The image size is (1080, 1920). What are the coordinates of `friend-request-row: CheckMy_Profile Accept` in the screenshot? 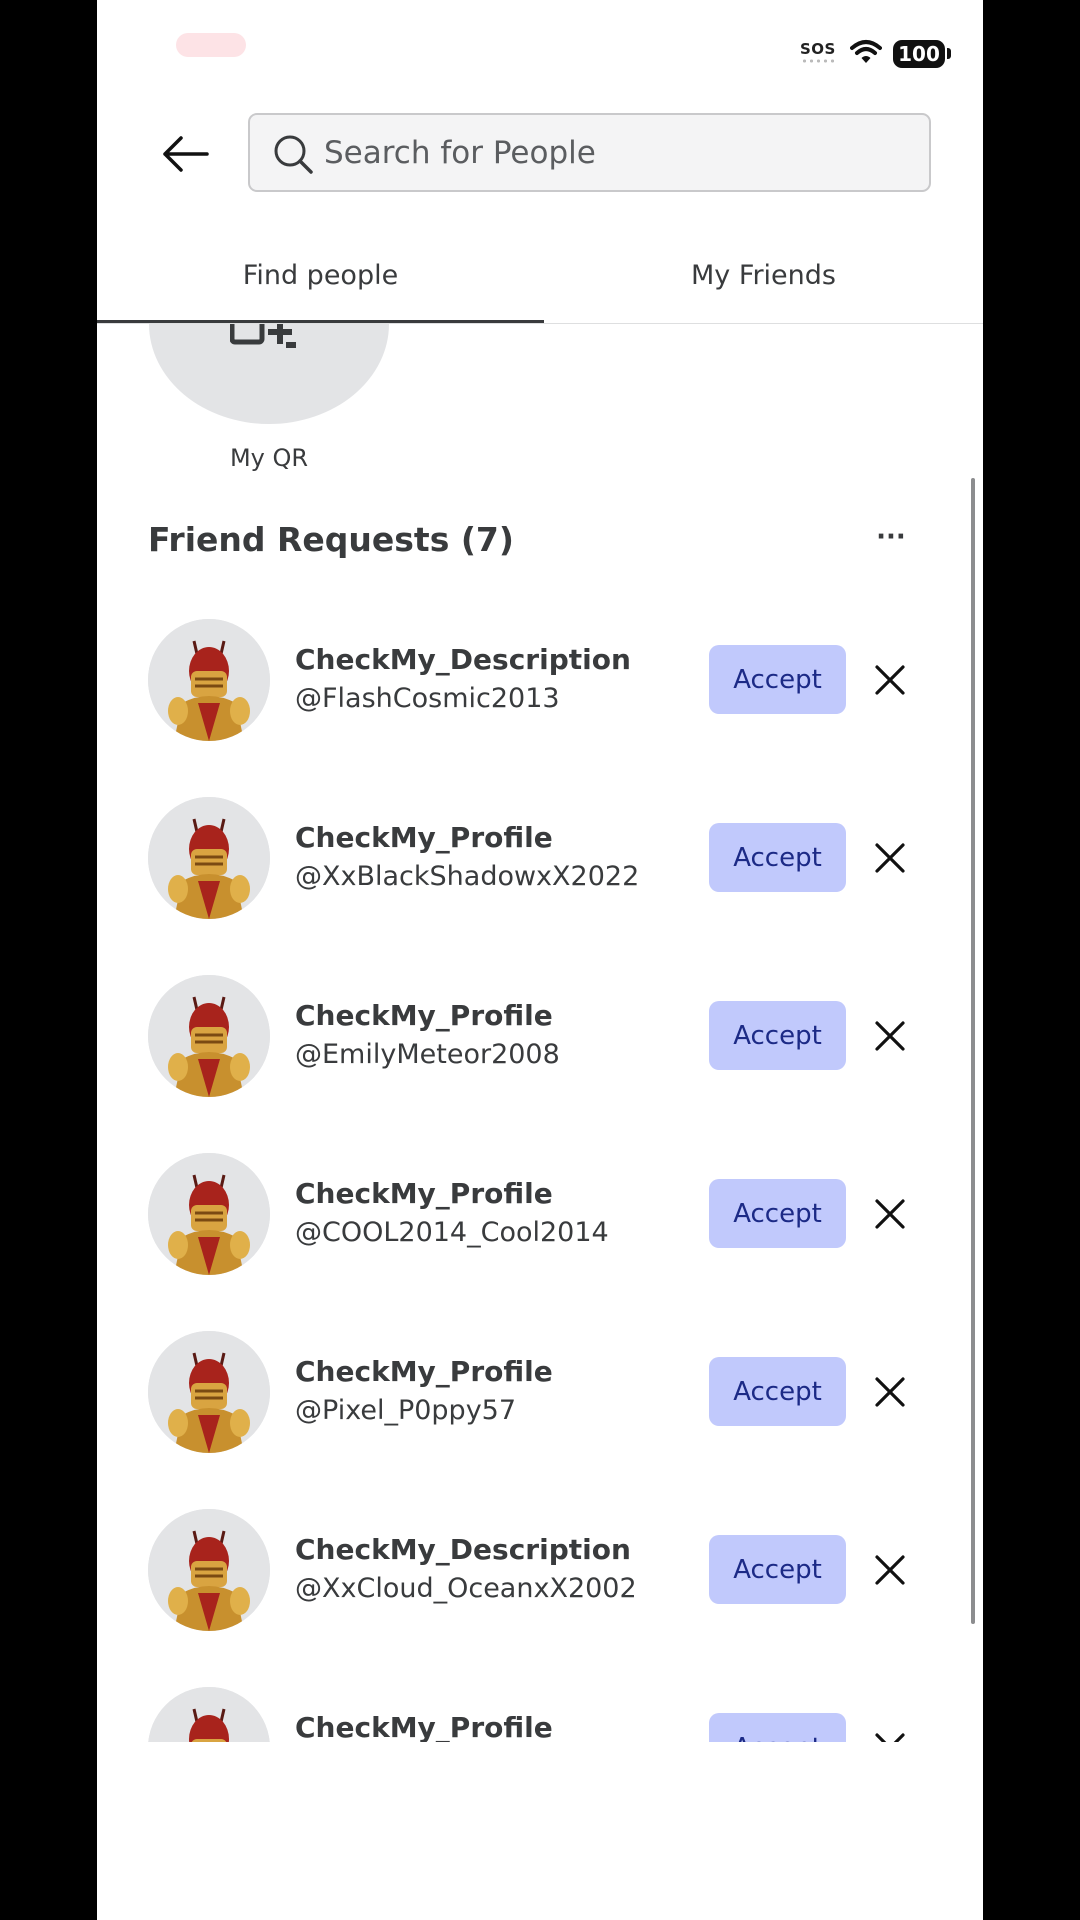 It's located at (540, 1714).